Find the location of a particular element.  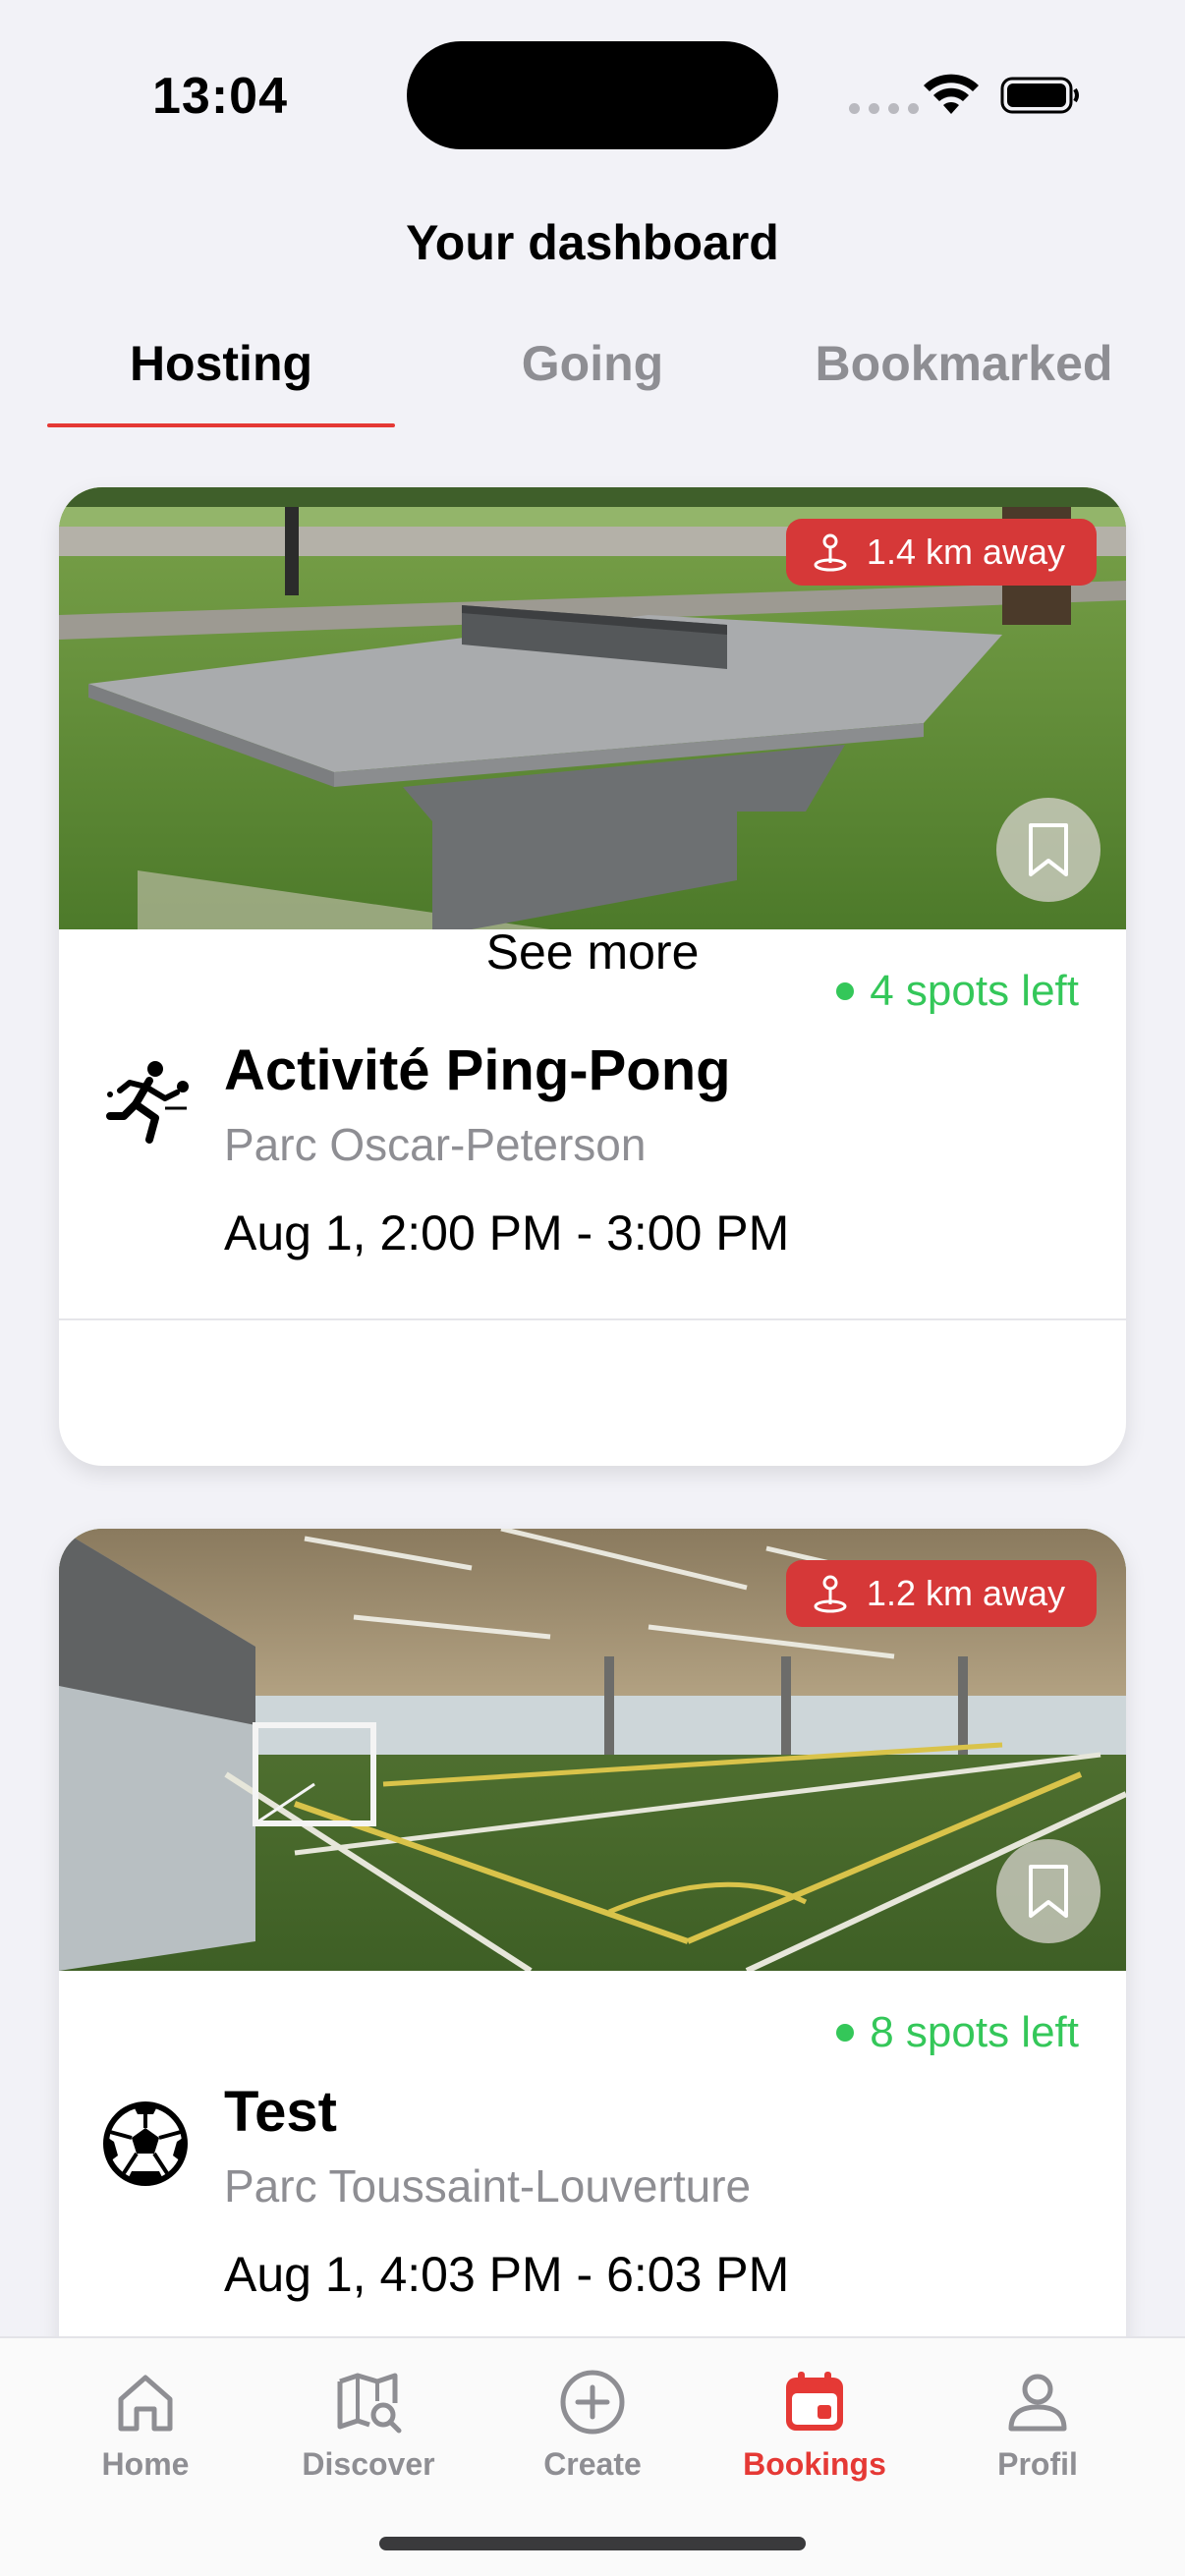

home-indicator is located at coordinates (592, 2543).